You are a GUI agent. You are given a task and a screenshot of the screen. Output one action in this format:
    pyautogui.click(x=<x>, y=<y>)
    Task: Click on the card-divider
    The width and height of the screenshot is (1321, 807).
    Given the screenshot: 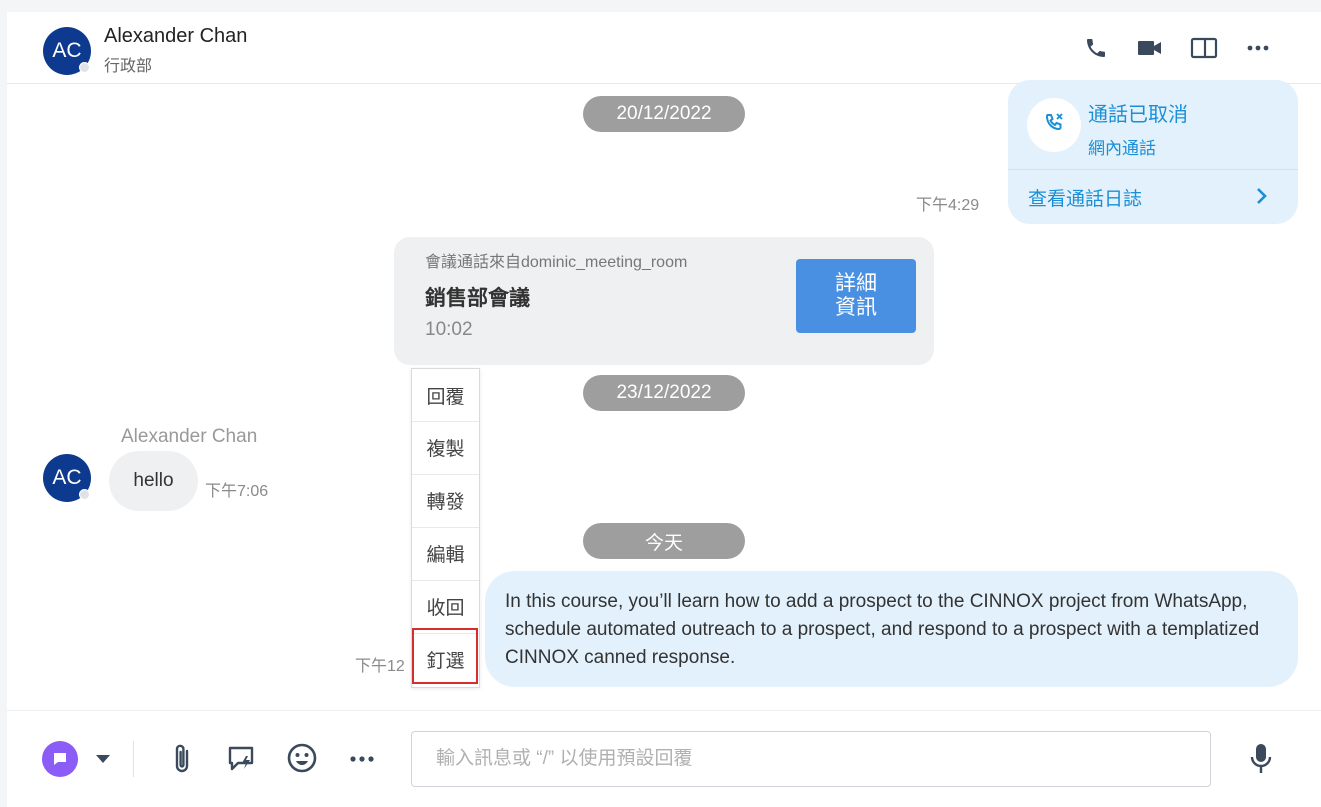 What is the action you would take?
    pyautogui.click(x=1153, y=169)
    